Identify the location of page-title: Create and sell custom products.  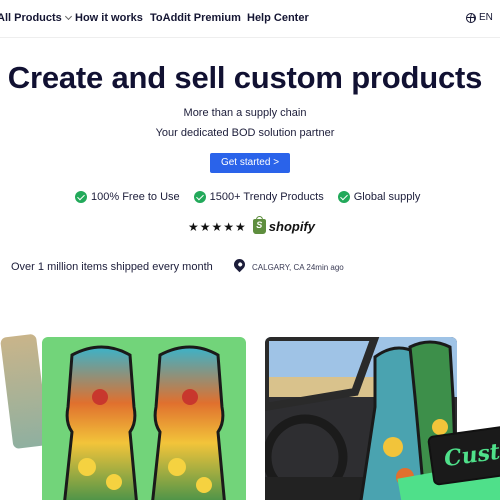
(245, 77).